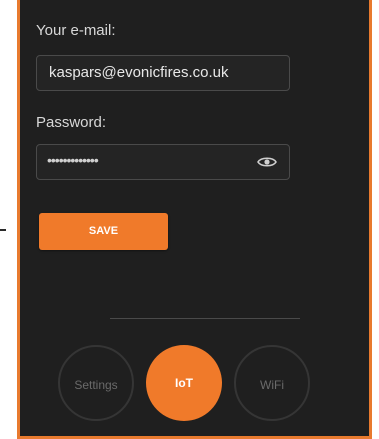  I want to click on password-field: •••••••••••••, so click(163, 162).